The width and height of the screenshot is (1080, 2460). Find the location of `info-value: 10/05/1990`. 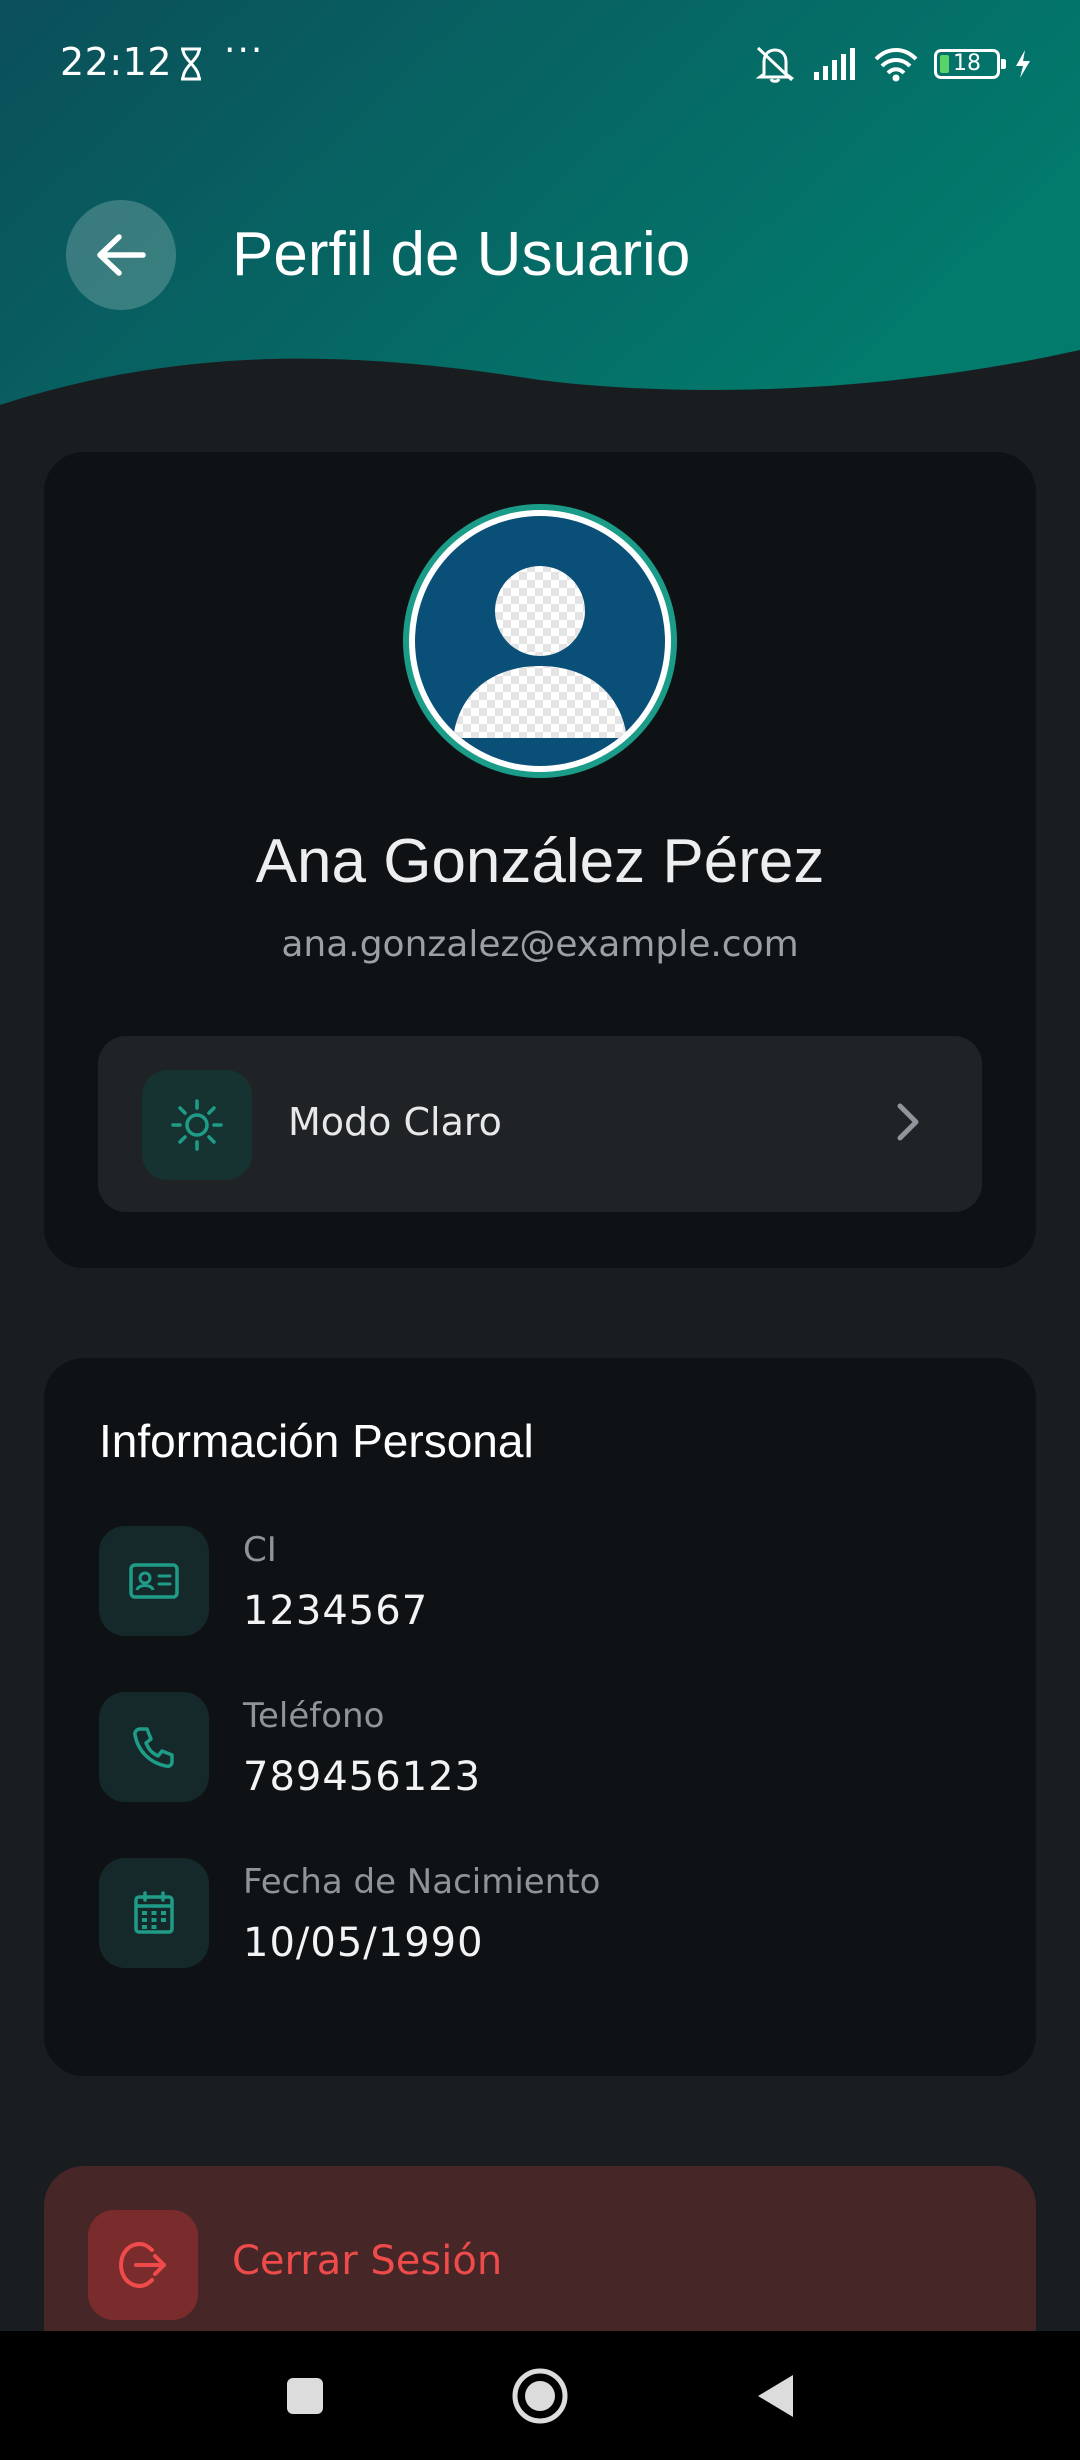

info-value: 10/05/1990 is located at coordinates (363, 1943).